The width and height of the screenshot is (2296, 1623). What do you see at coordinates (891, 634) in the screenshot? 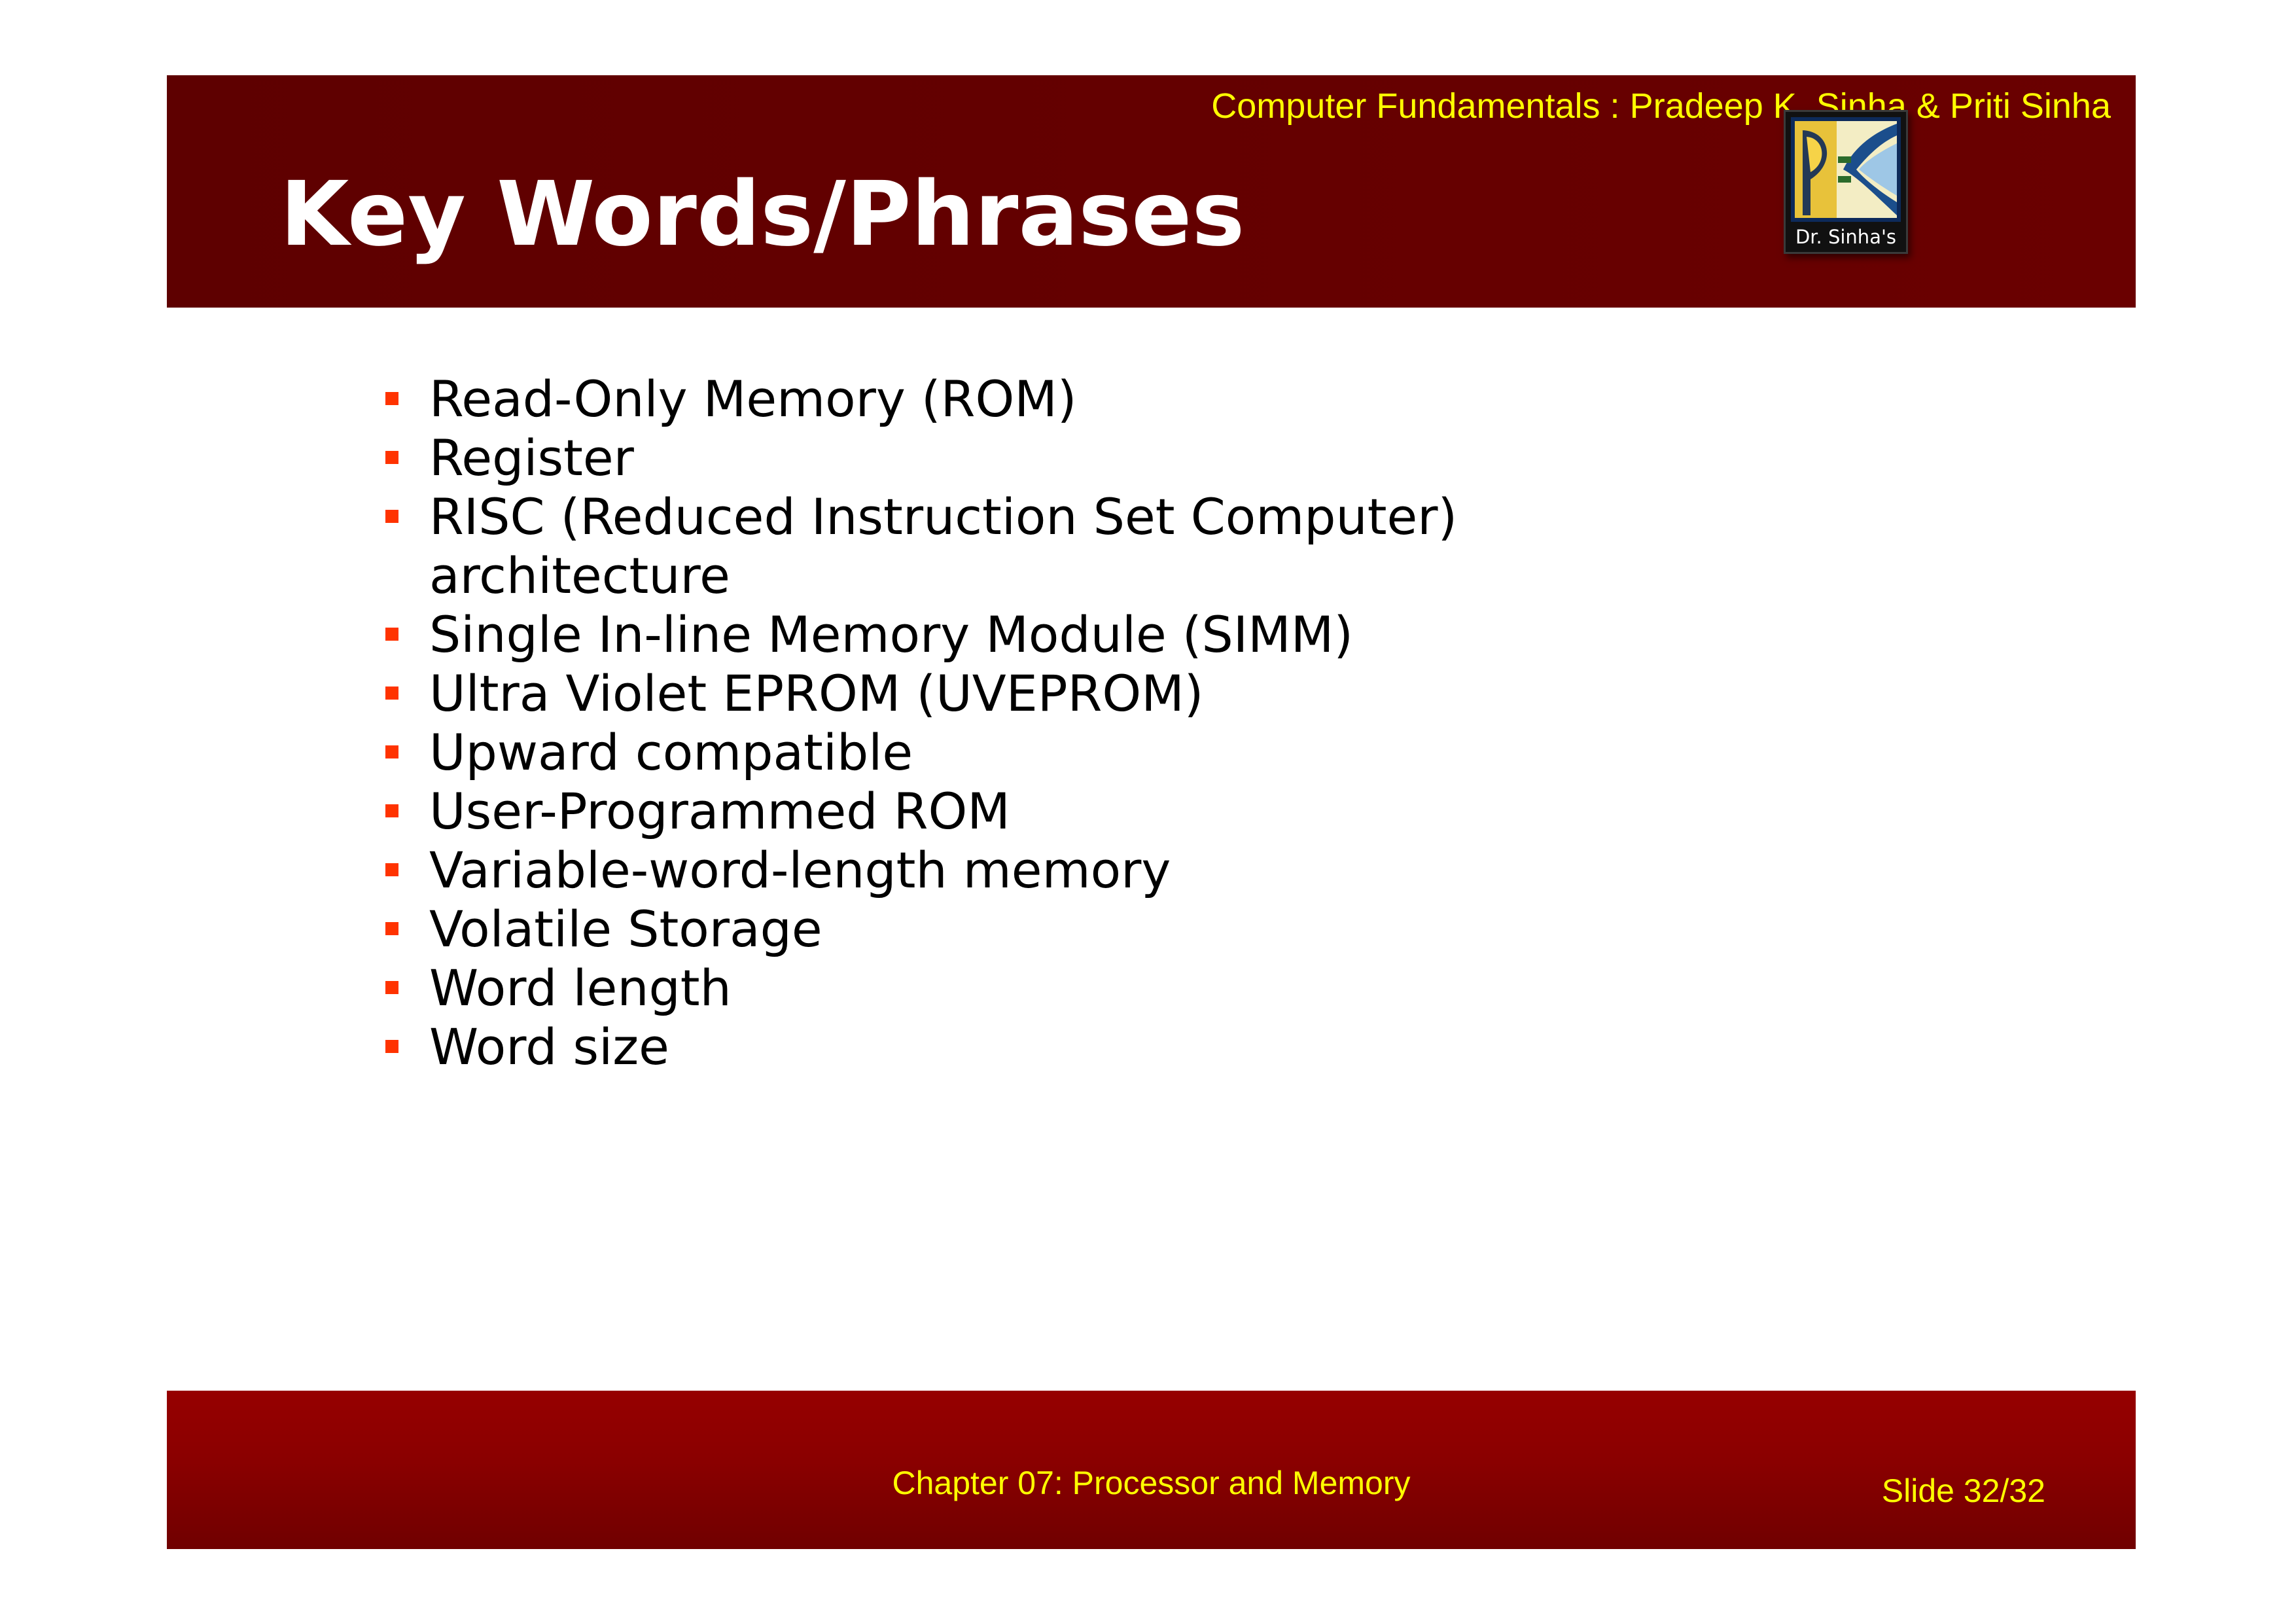
I see `keyword-text: Single In-line Memory Module (SIMM)` at bounding box center [891, 634].